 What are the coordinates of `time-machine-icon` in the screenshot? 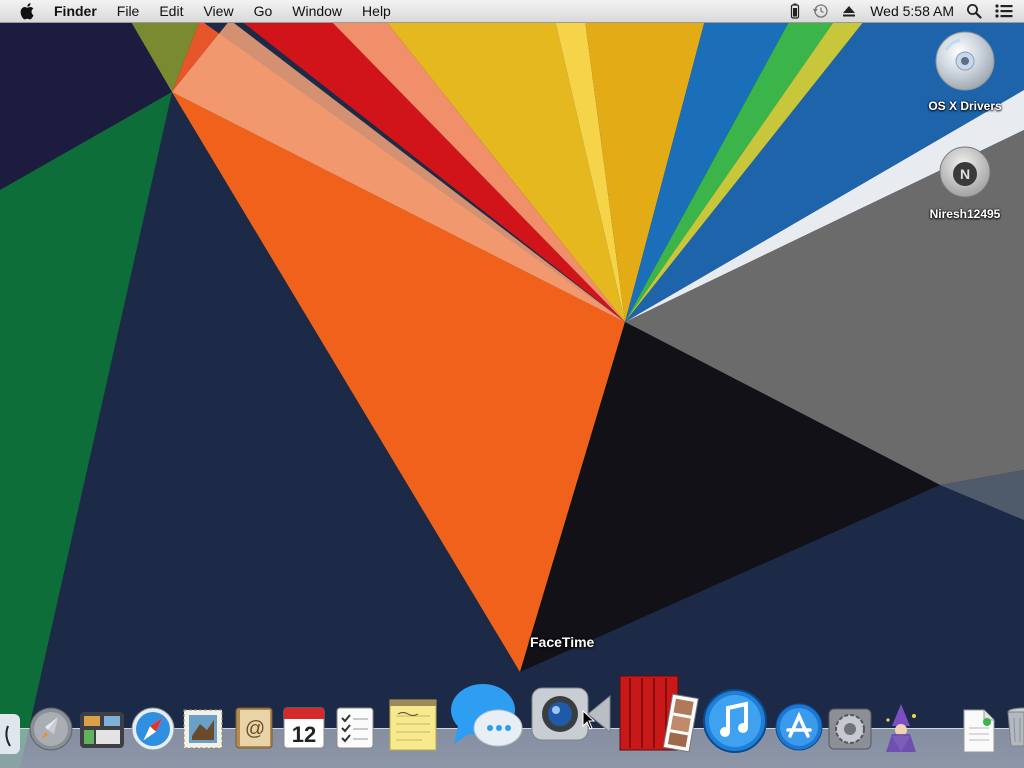 It's located at (821, 11).